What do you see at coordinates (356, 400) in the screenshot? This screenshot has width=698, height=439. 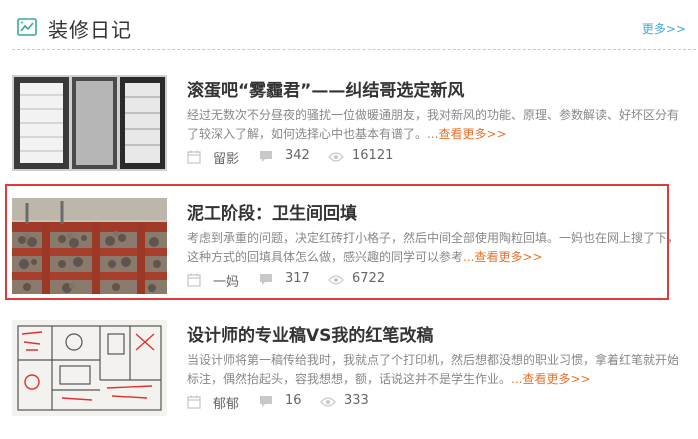 I see `article-view-count: 333` at bounding box center [356, 400].